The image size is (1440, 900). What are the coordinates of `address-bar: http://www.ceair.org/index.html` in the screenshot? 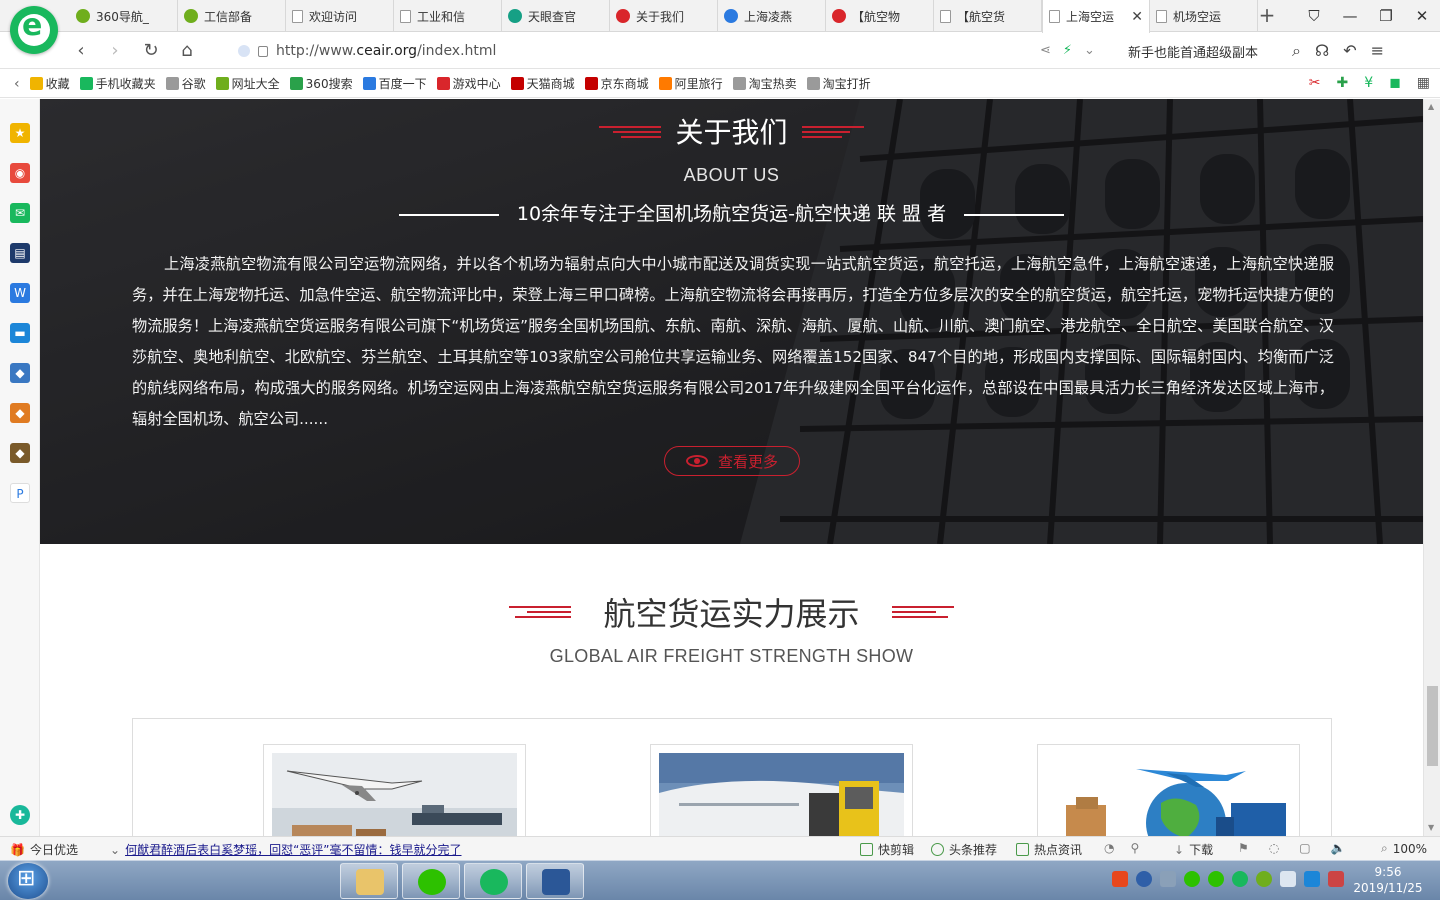 It's located at (672, 51).